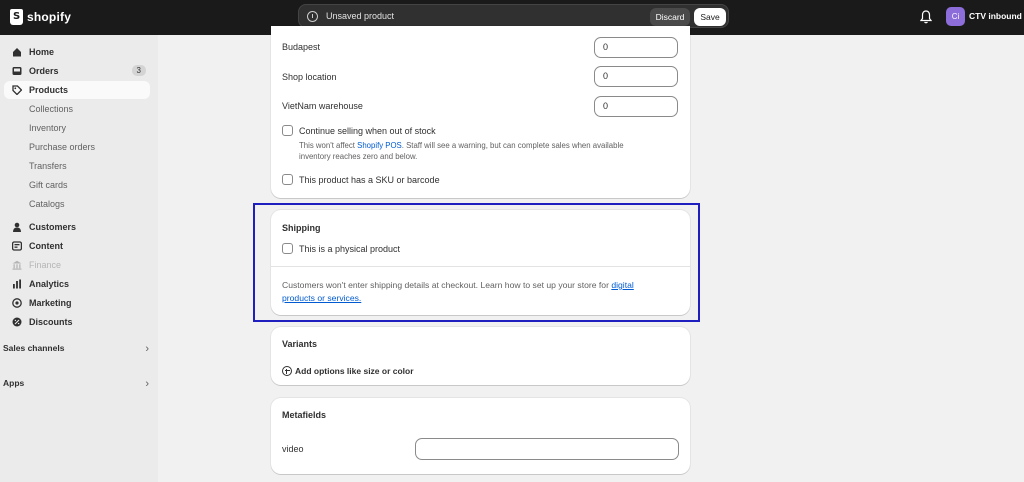 This screenshot has height=482, width=1024. Describe the element at coordinates (77, 204) in the screenshot. I see `sidebar-item-catalogs: Catalogs` at that location.